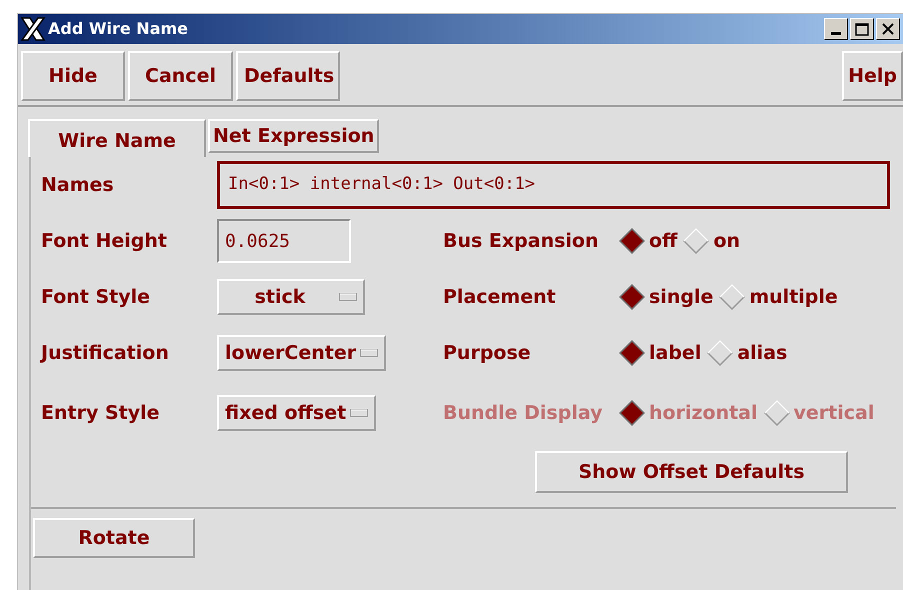  What do you see at coordinates (105, 353) in the screenshot?
I see `field-label: Justification` at bounding box center [105, 353].